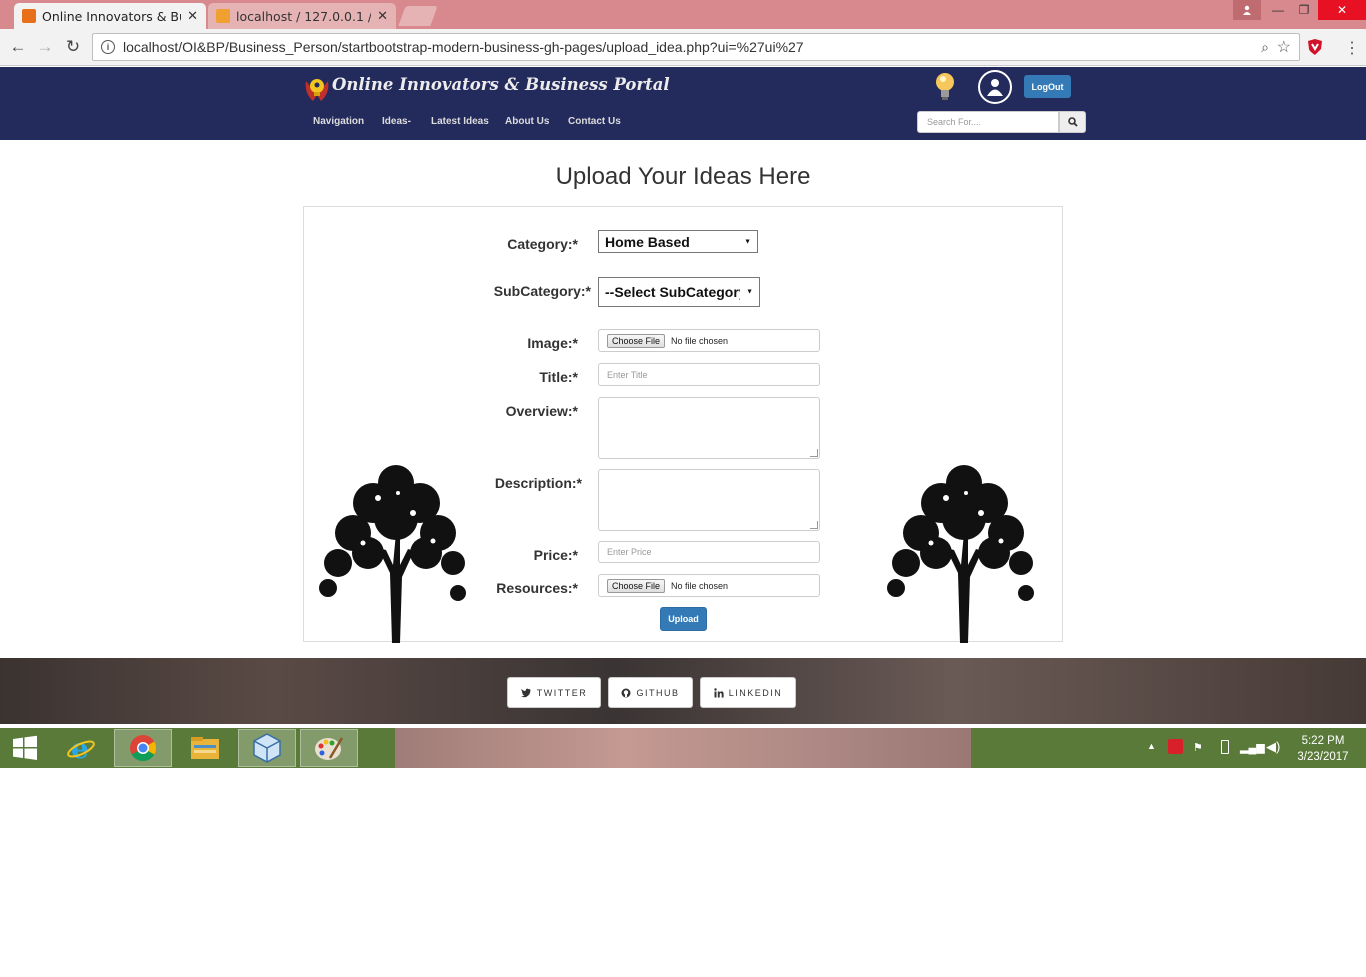 The image size is (1366, 977). Describe the element at coordinates (1198, 747) in the screenshot. I see `action-center-flag-icon: ⚑` at that location.